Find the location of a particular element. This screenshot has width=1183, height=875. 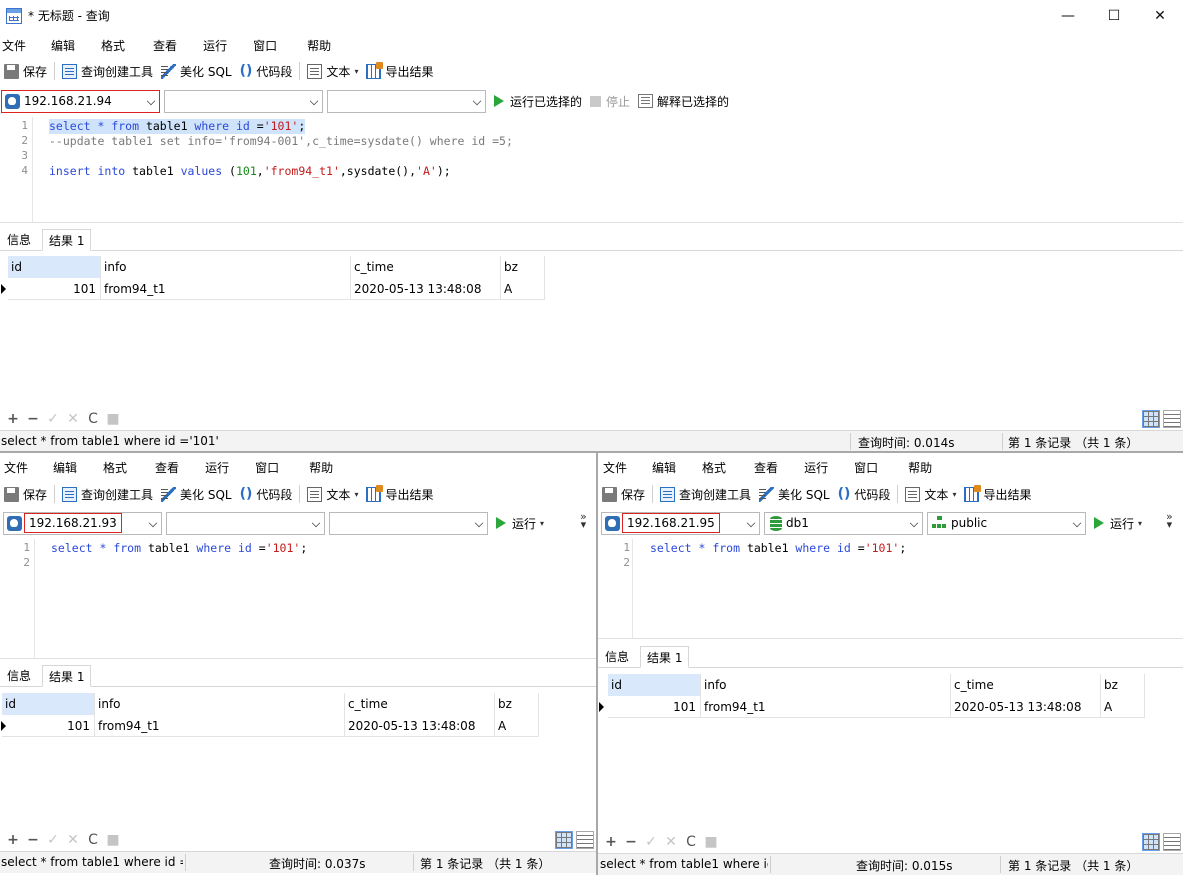

minimize-button: — is located at coordinates (1068, 15).